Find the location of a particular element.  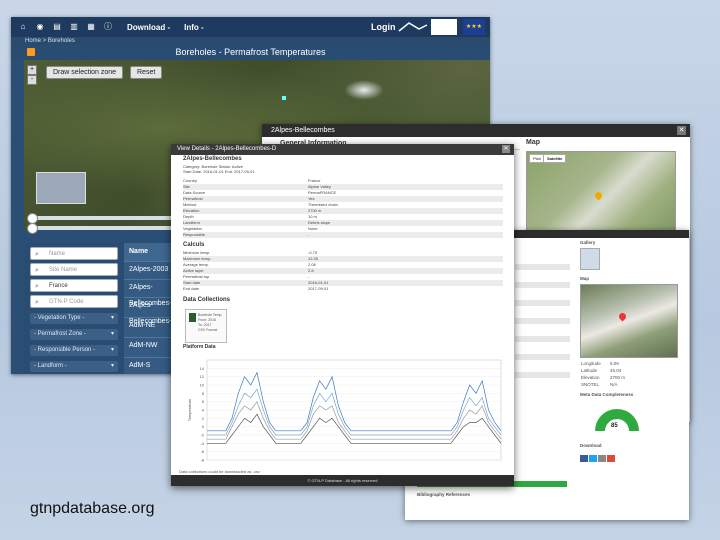

dl-line: To: 2017 is located at coordinates (205, 325).